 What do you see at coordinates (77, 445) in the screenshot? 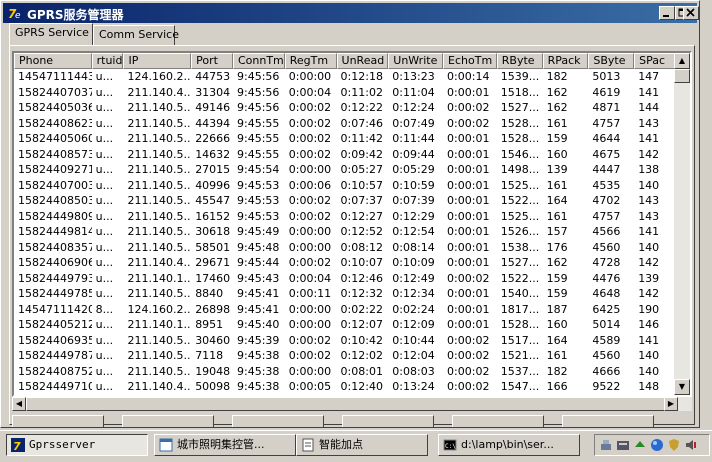
I see `task-gprsserver: 7 Gprsserver` at bounding box center [77, 445].